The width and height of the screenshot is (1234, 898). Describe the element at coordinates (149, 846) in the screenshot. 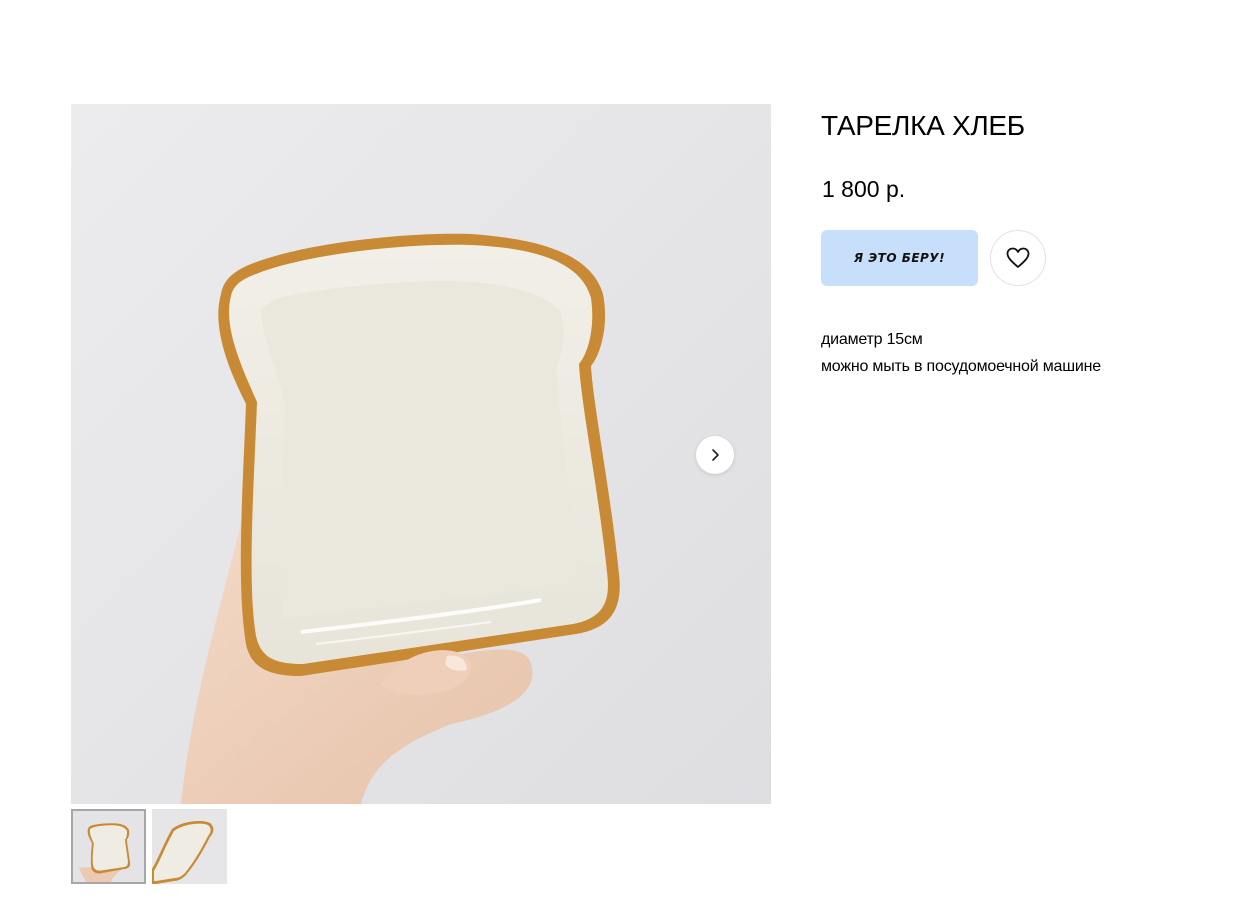

I see `gallery-thumbnails` at that location.